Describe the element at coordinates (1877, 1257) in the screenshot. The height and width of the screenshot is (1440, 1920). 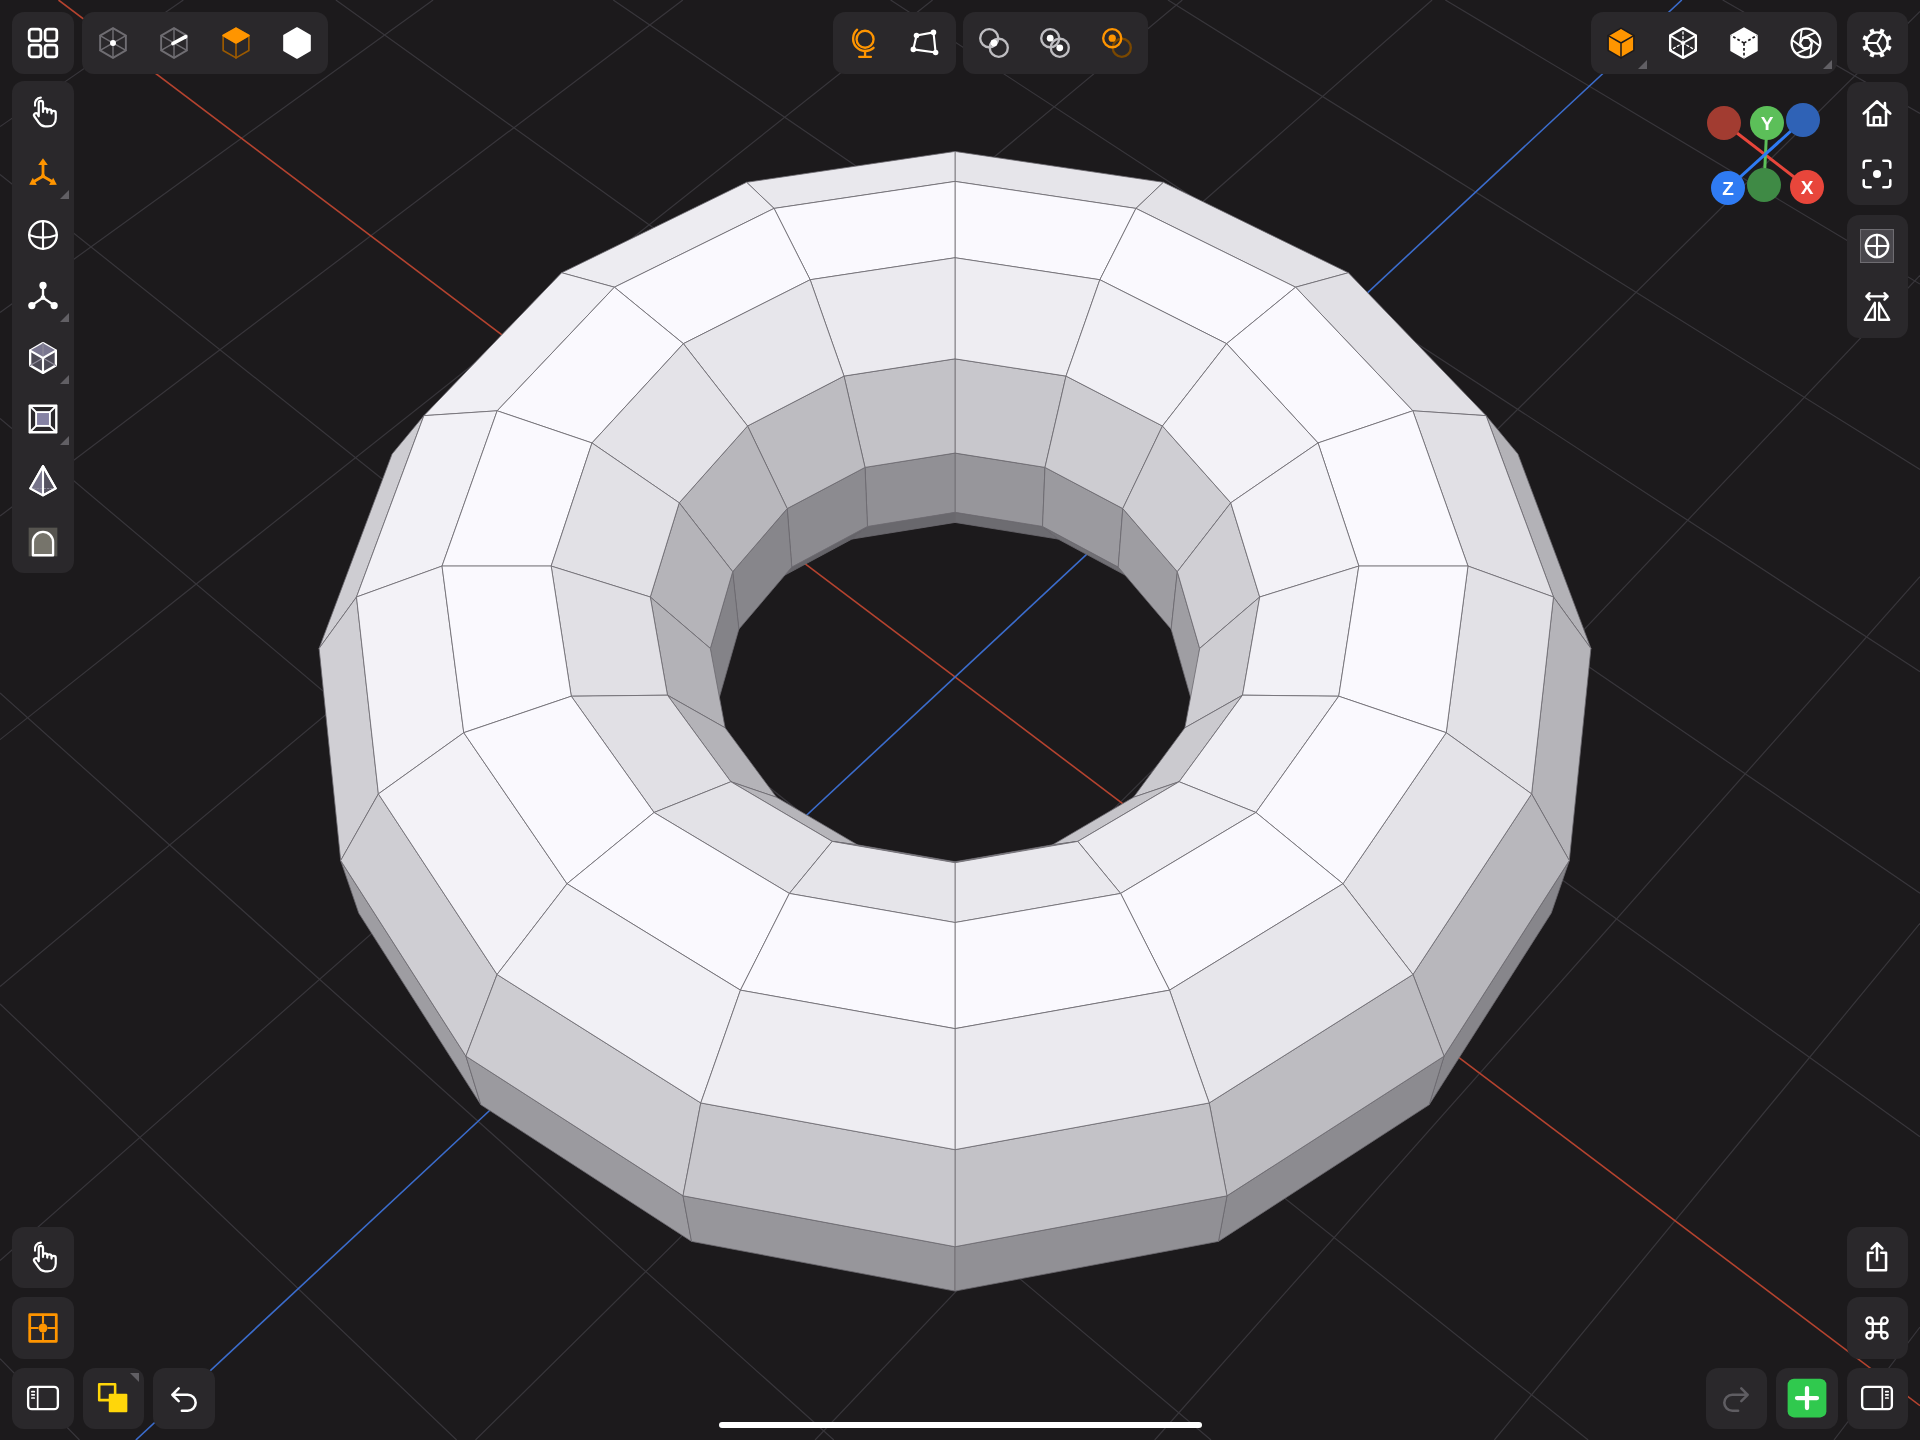
I see `share-button` at that location.